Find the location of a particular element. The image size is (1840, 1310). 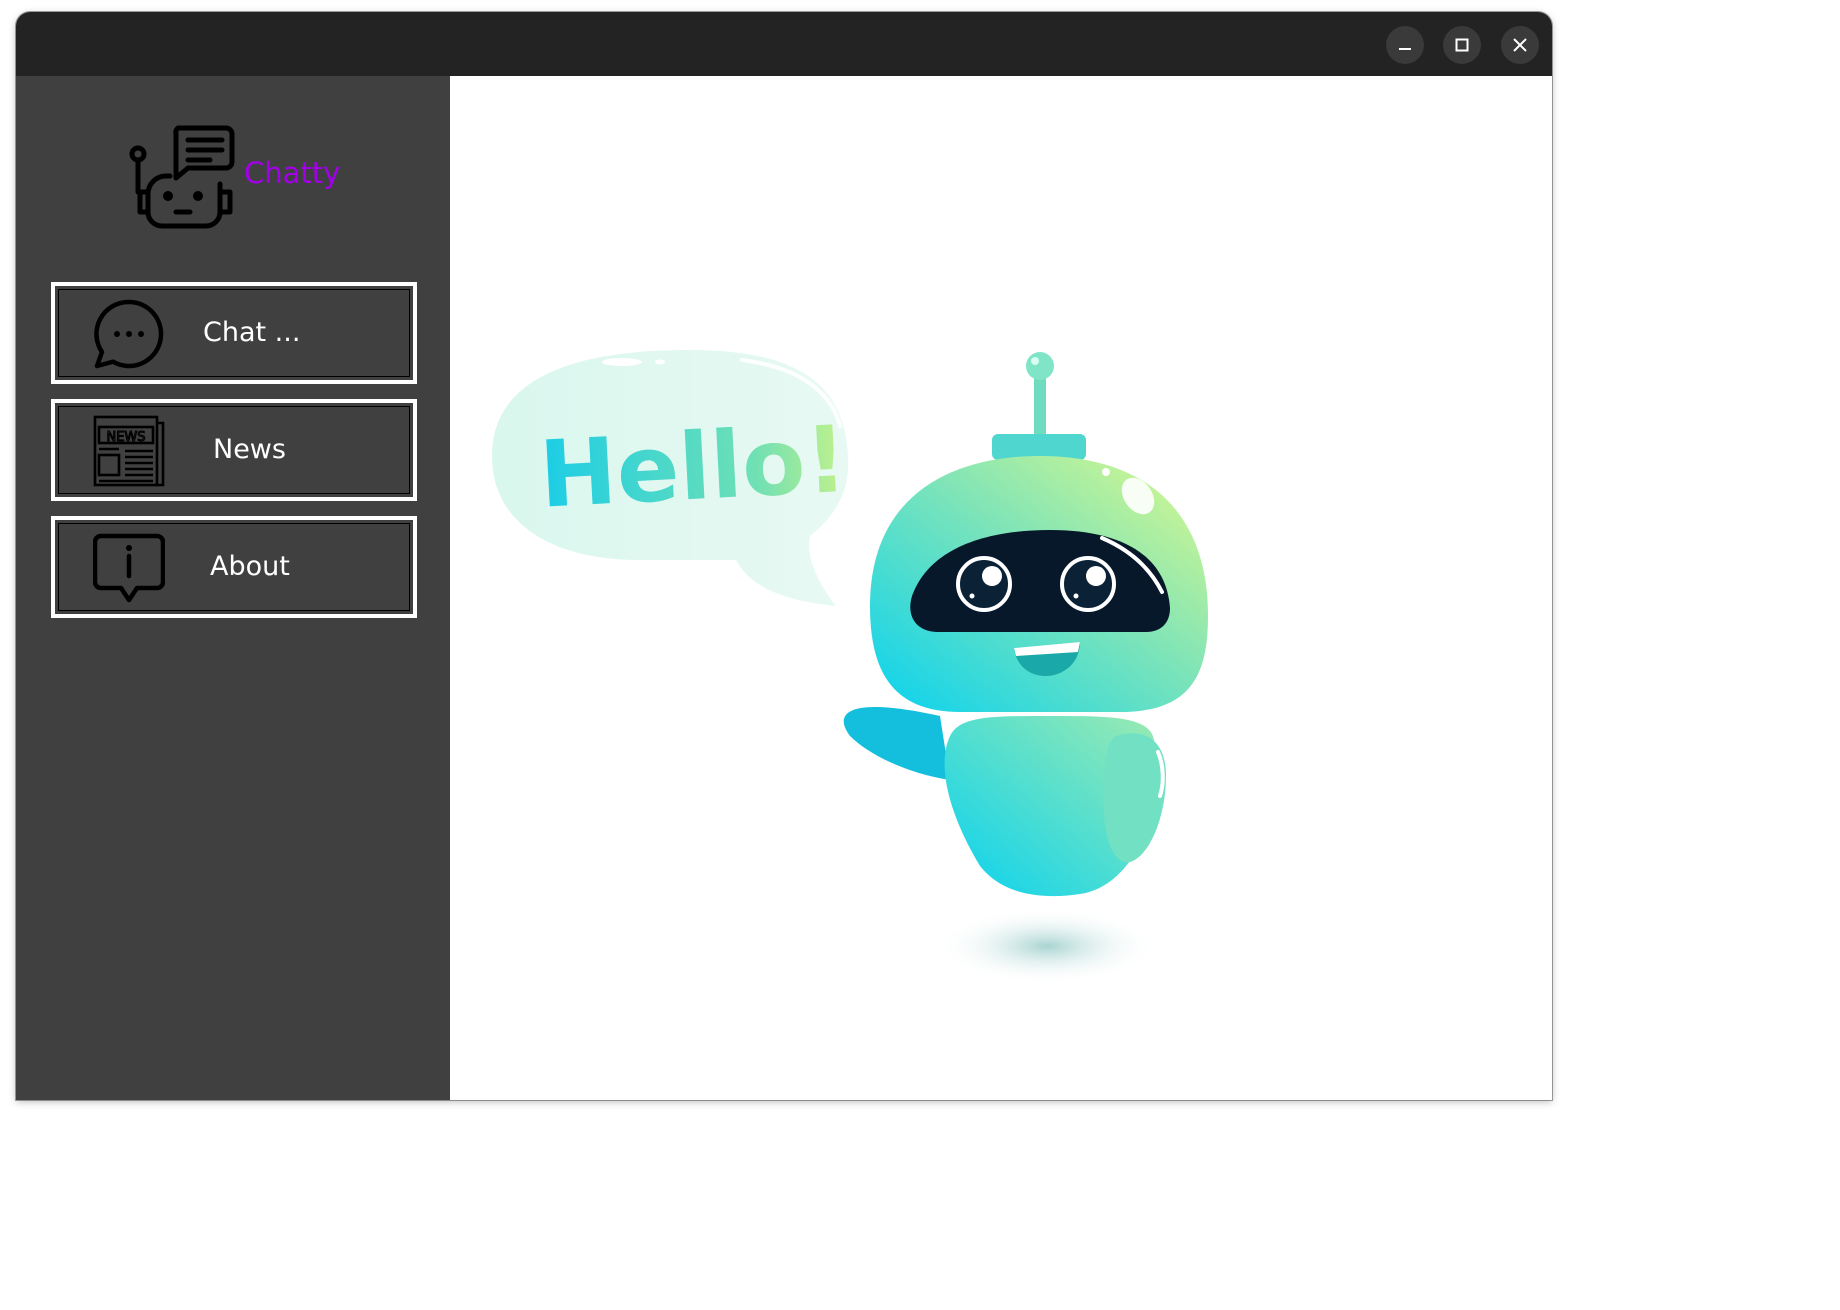

about-button: About is located at coordinates (234, 567).